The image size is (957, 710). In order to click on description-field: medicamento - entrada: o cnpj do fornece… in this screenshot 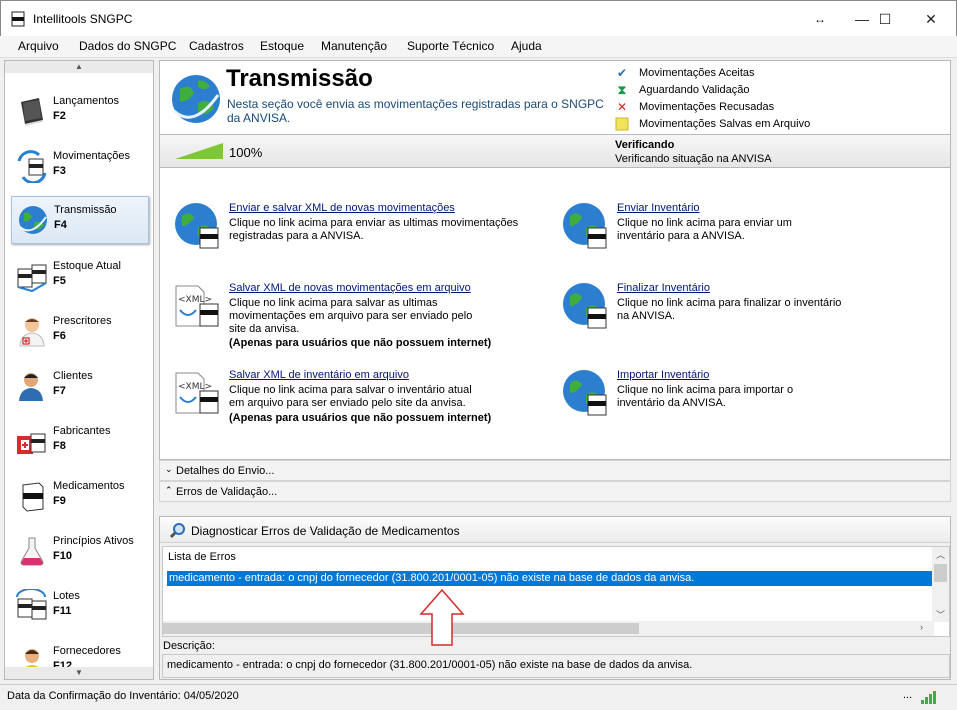, I will do `click(556, 666)`.